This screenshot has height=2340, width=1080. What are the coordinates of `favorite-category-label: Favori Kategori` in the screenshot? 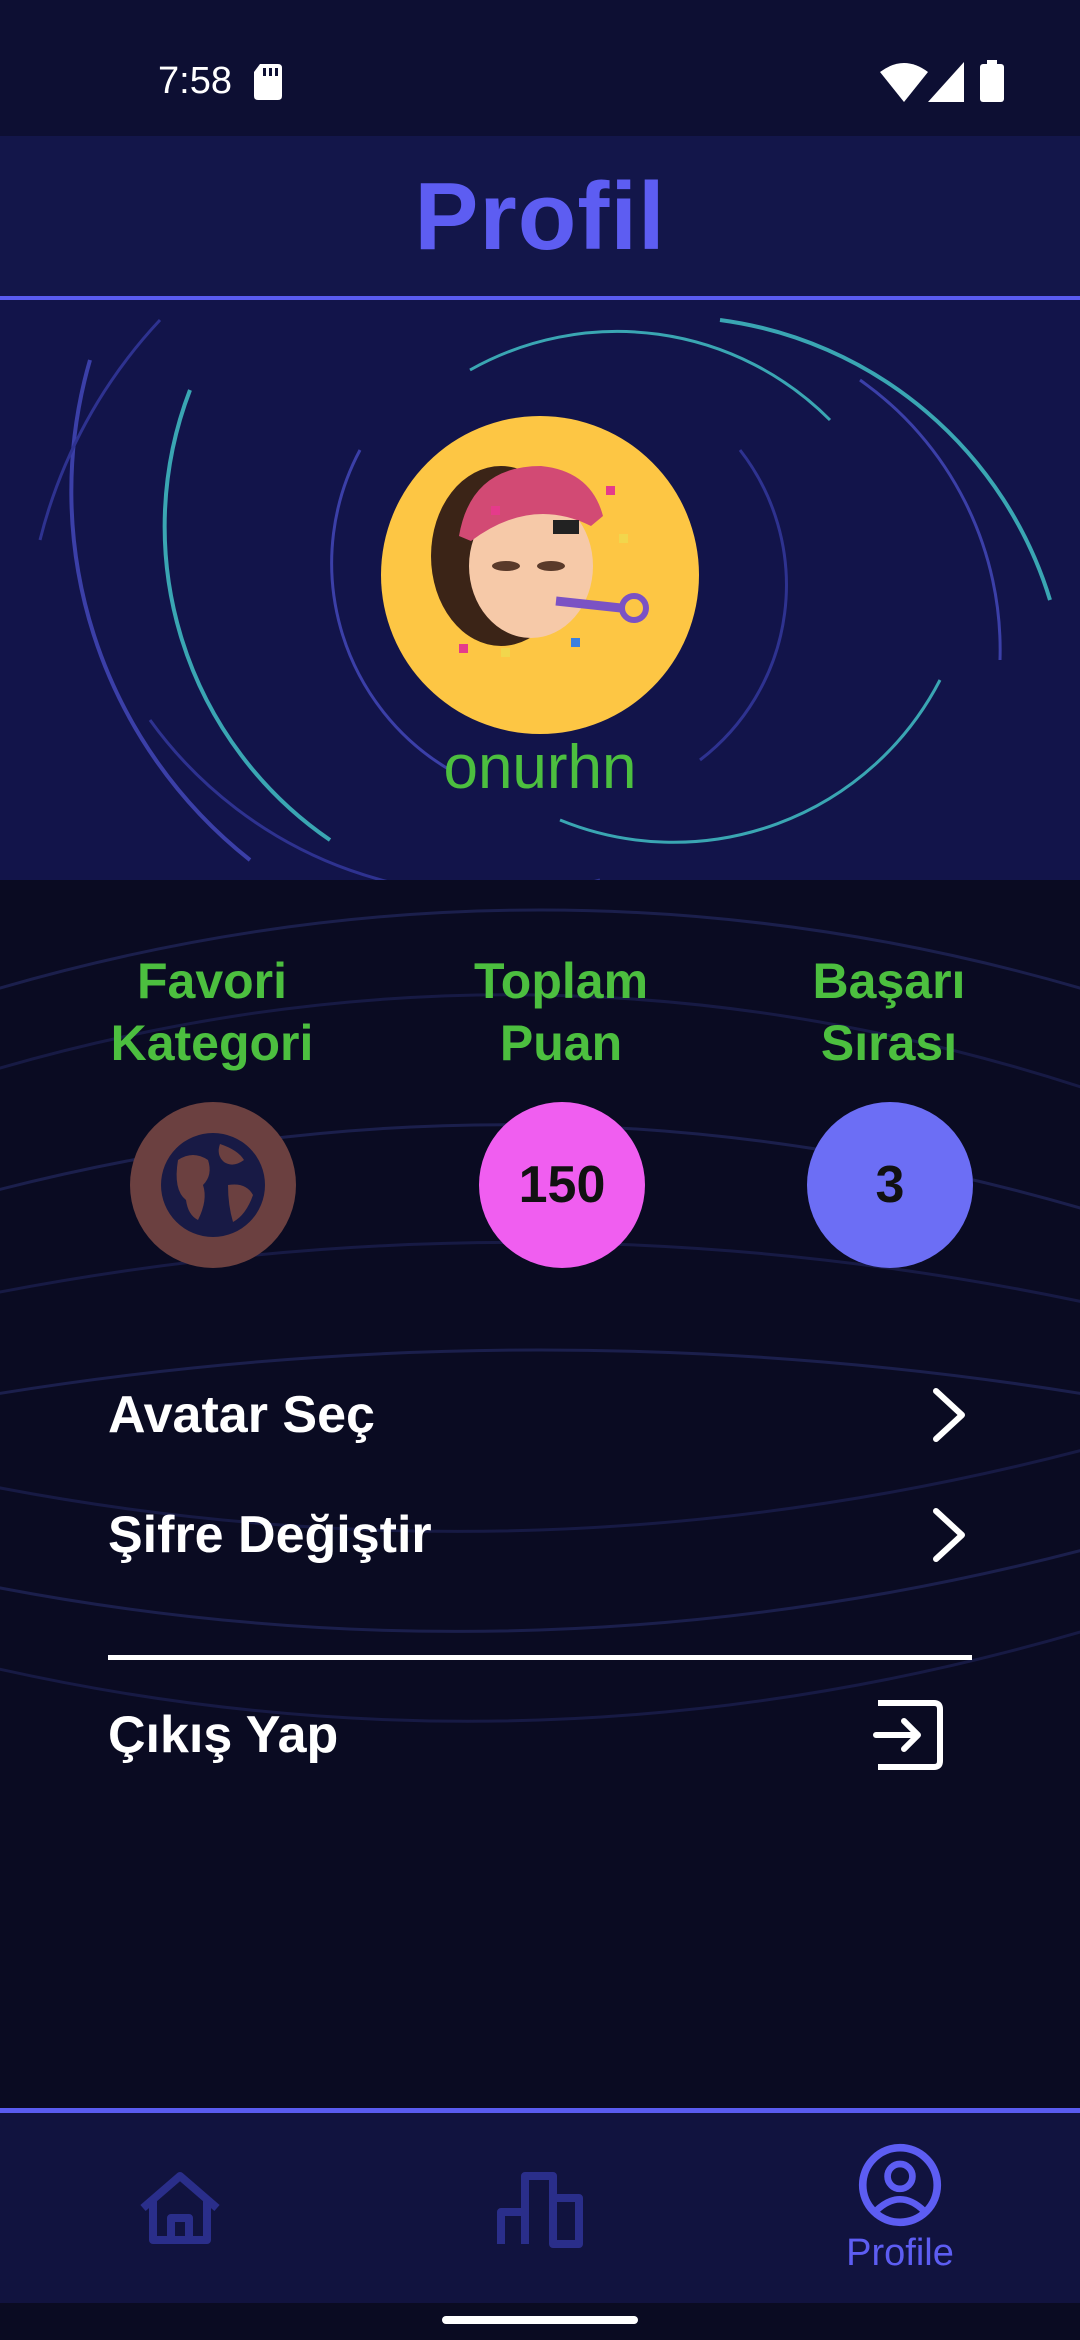 It's located at (212, 1012).